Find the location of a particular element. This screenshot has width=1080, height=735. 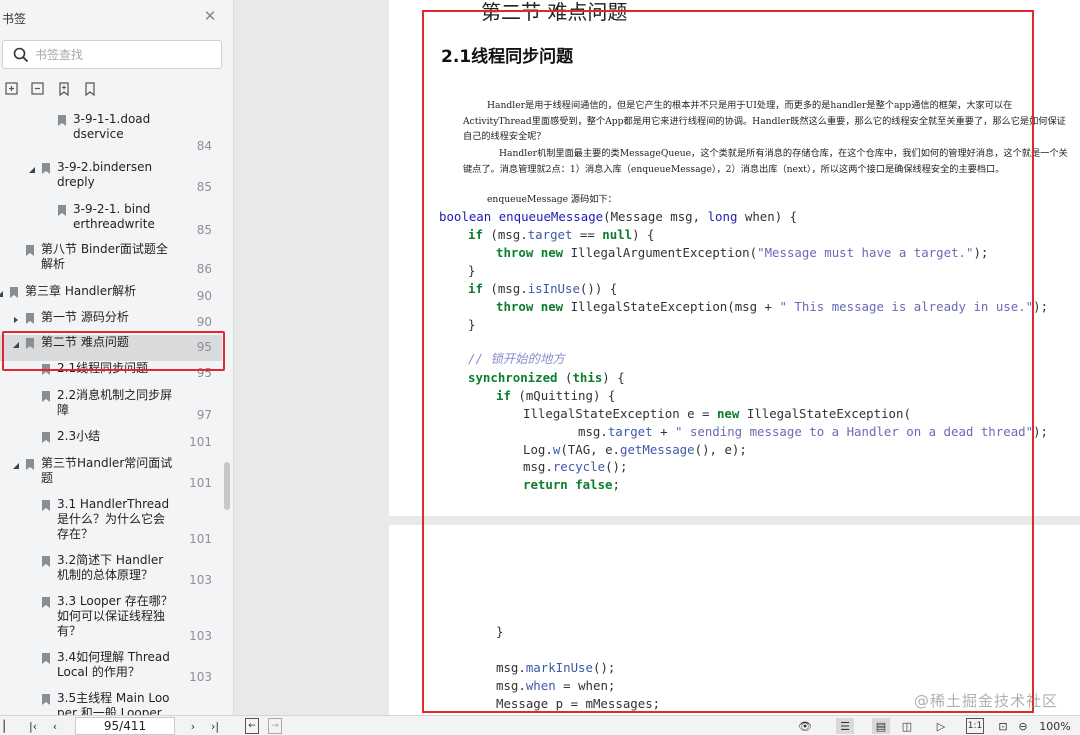

code-line: return false; is located at coordinates (571, 484).